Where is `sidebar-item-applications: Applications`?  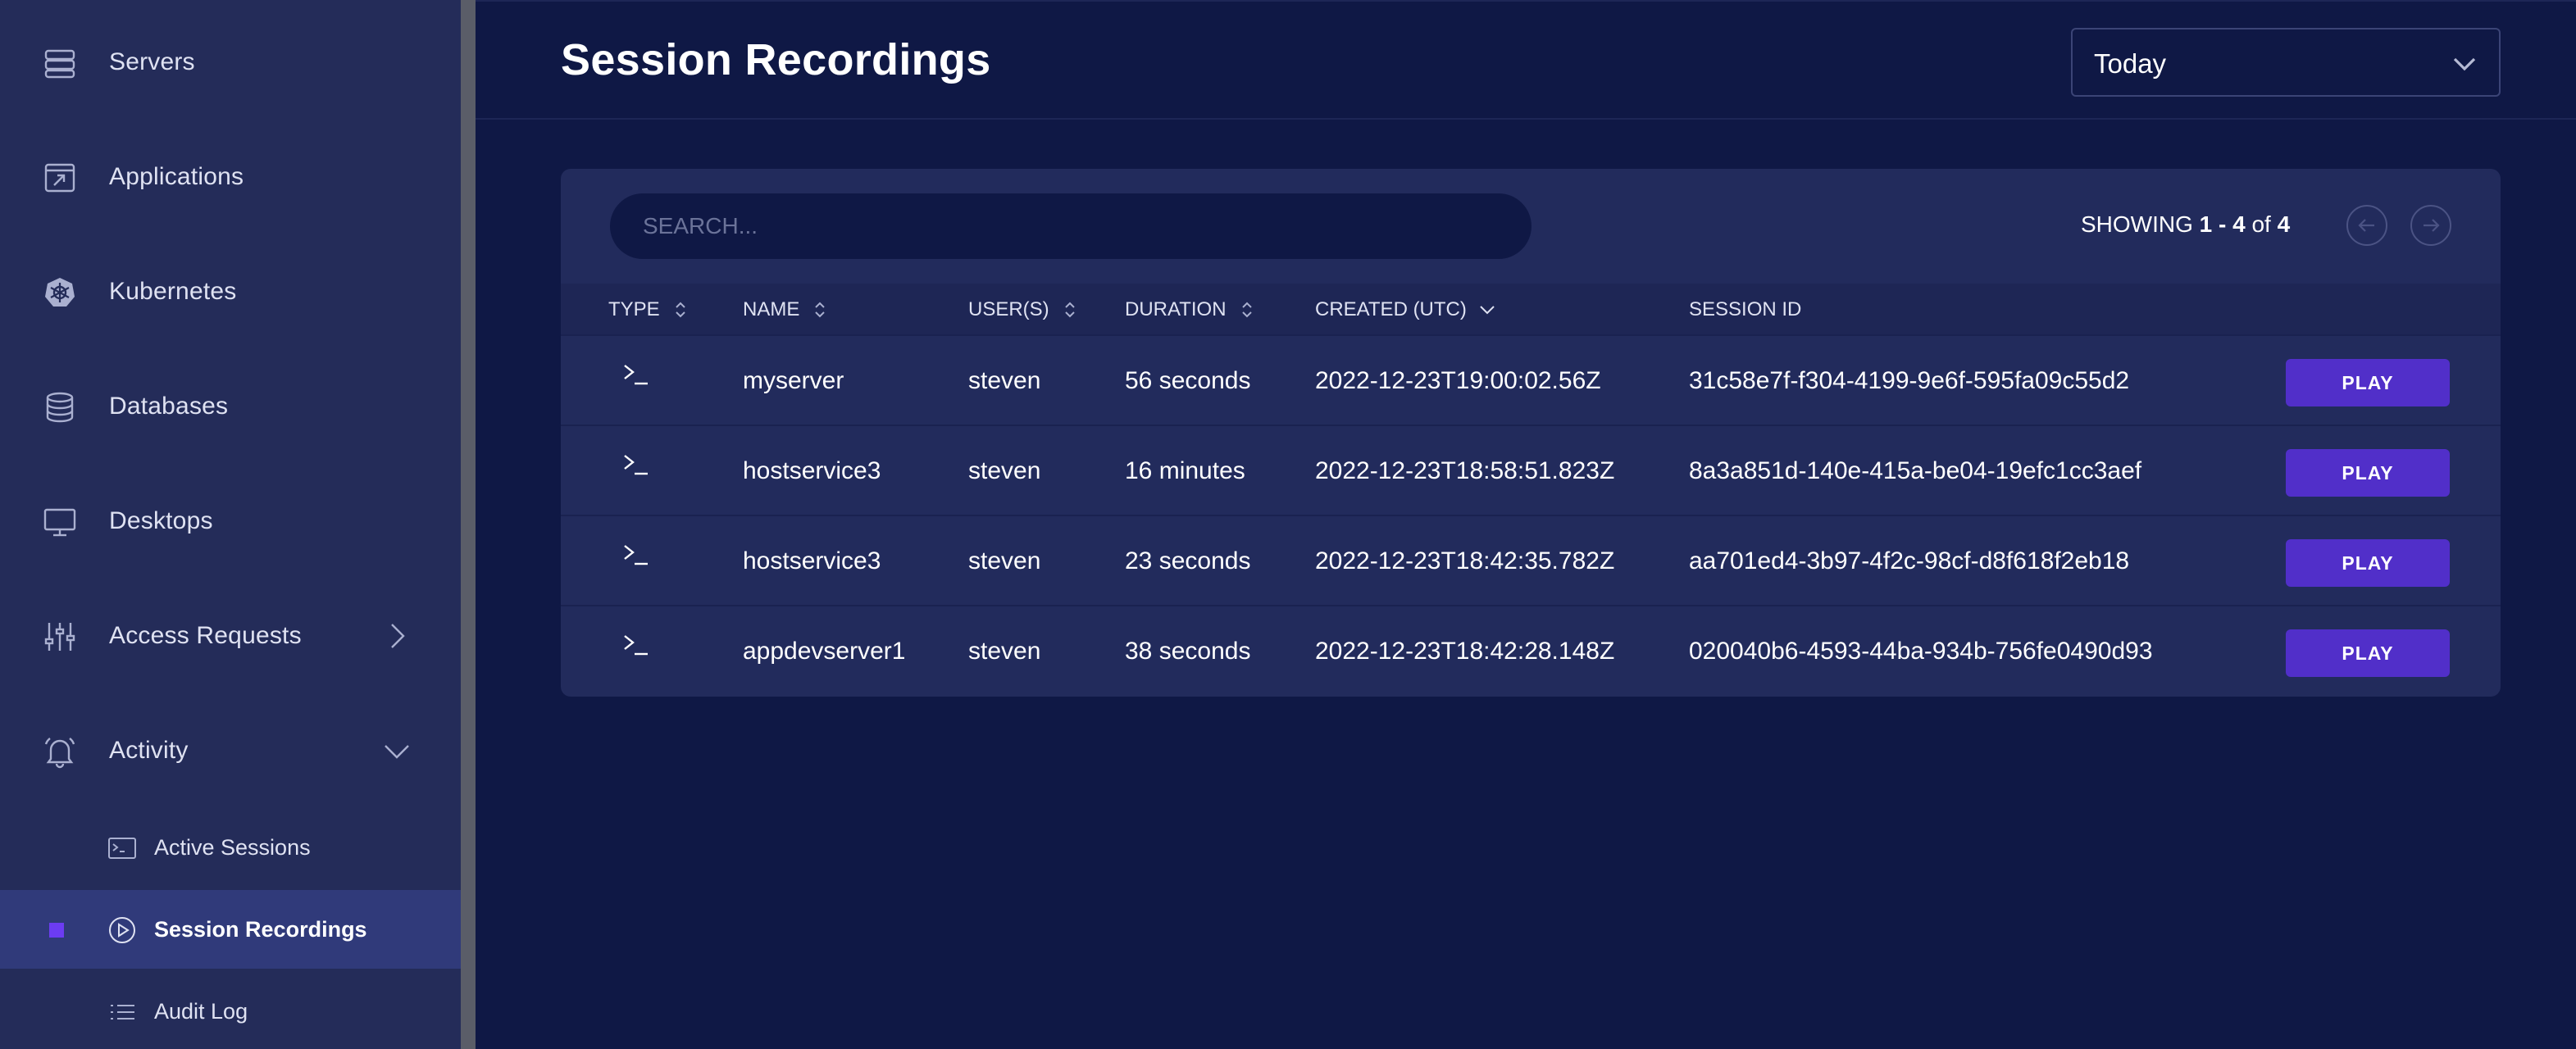 sidebar-item-applications: Applications is located at coordinates (230, 177).